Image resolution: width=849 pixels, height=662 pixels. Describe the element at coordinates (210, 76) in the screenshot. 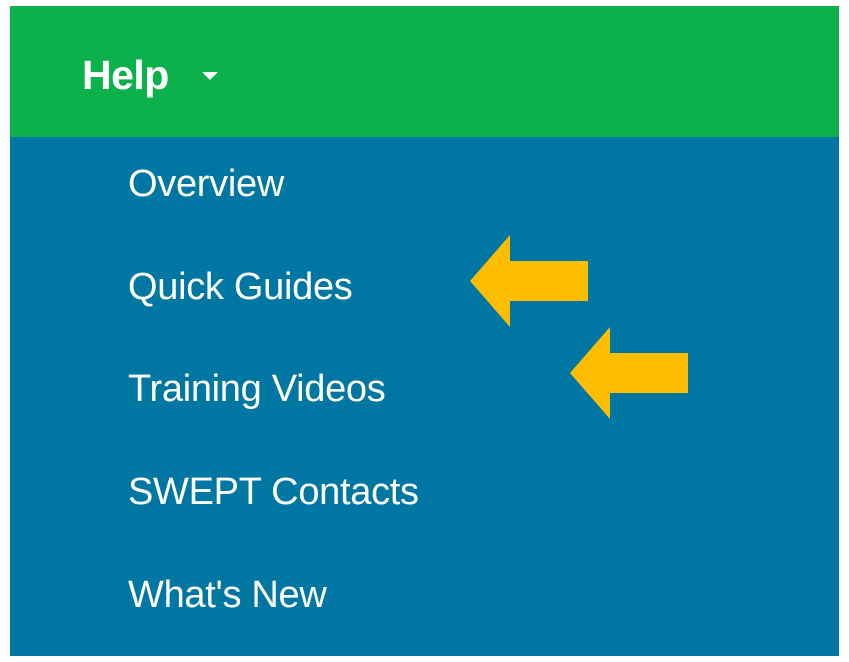

I see `caret-down-icon` at that location.